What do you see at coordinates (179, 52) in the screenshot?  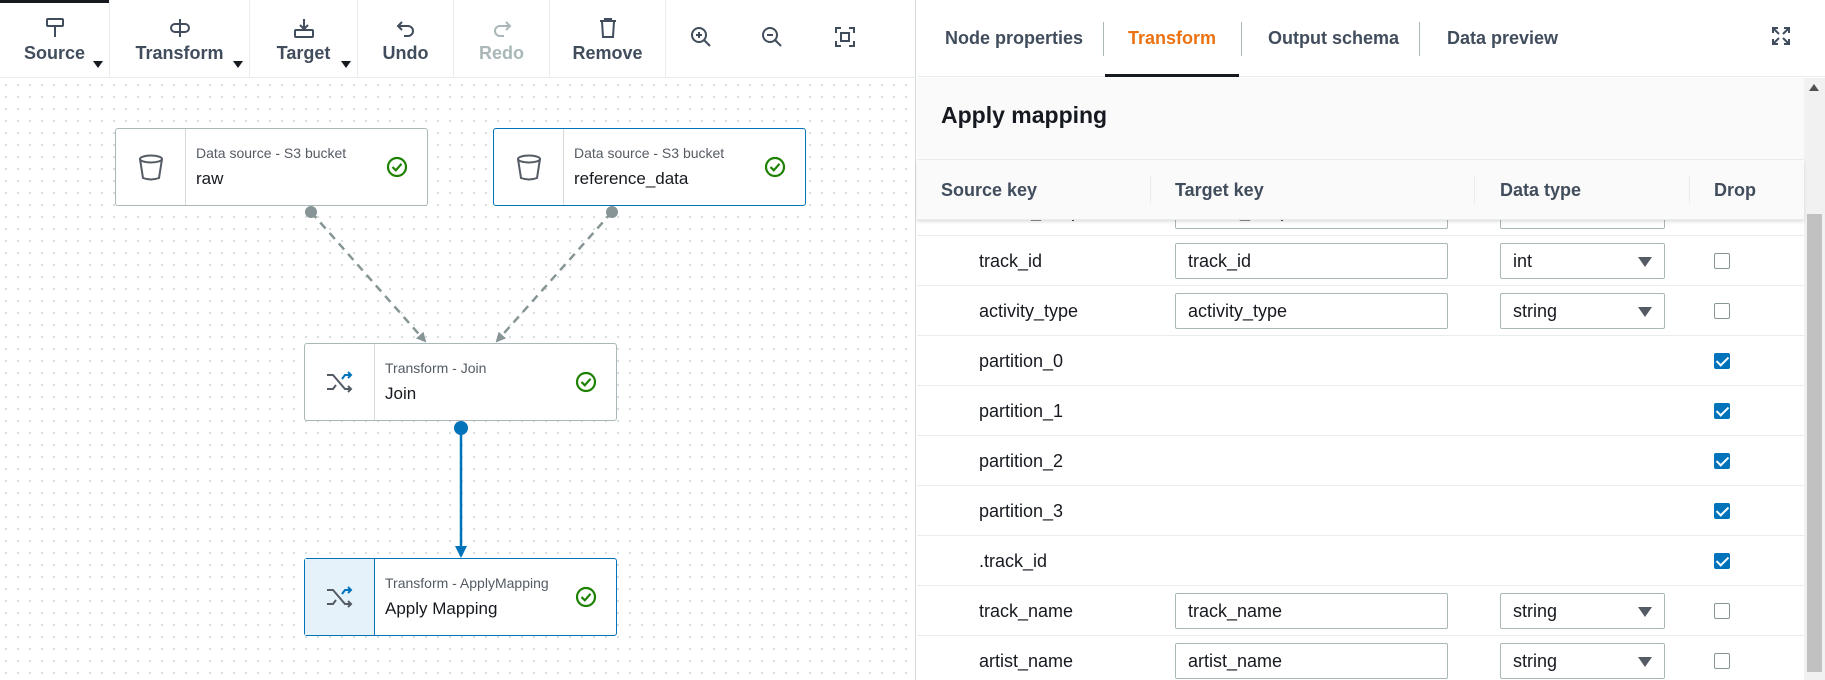 I see `transform-label: Transform` at bounding box center [179, 52].